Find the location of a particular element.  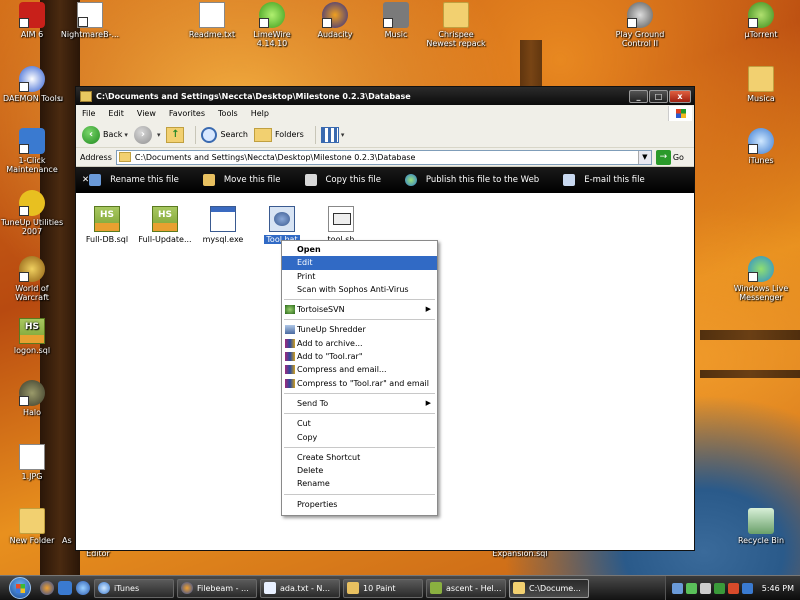

context-menu-item: Delete is located at coordinates (359, 470).